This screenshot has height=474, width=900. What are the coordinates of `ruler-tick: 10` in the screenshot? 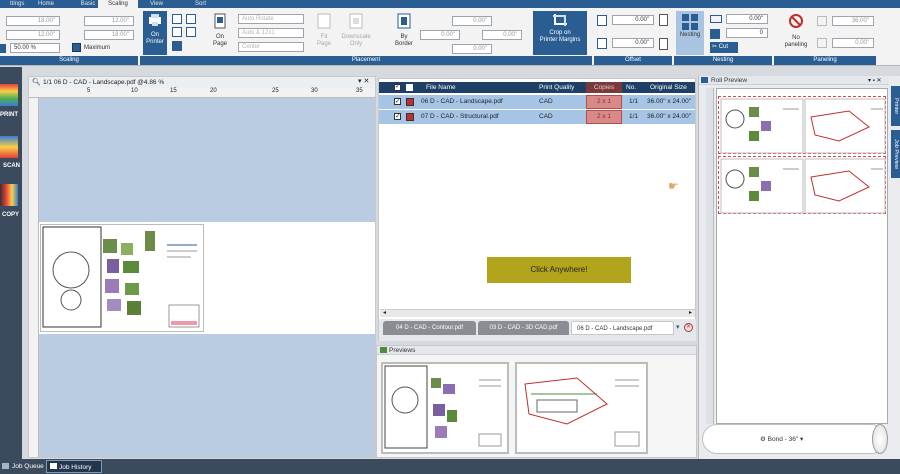 It's located at (134, 91).